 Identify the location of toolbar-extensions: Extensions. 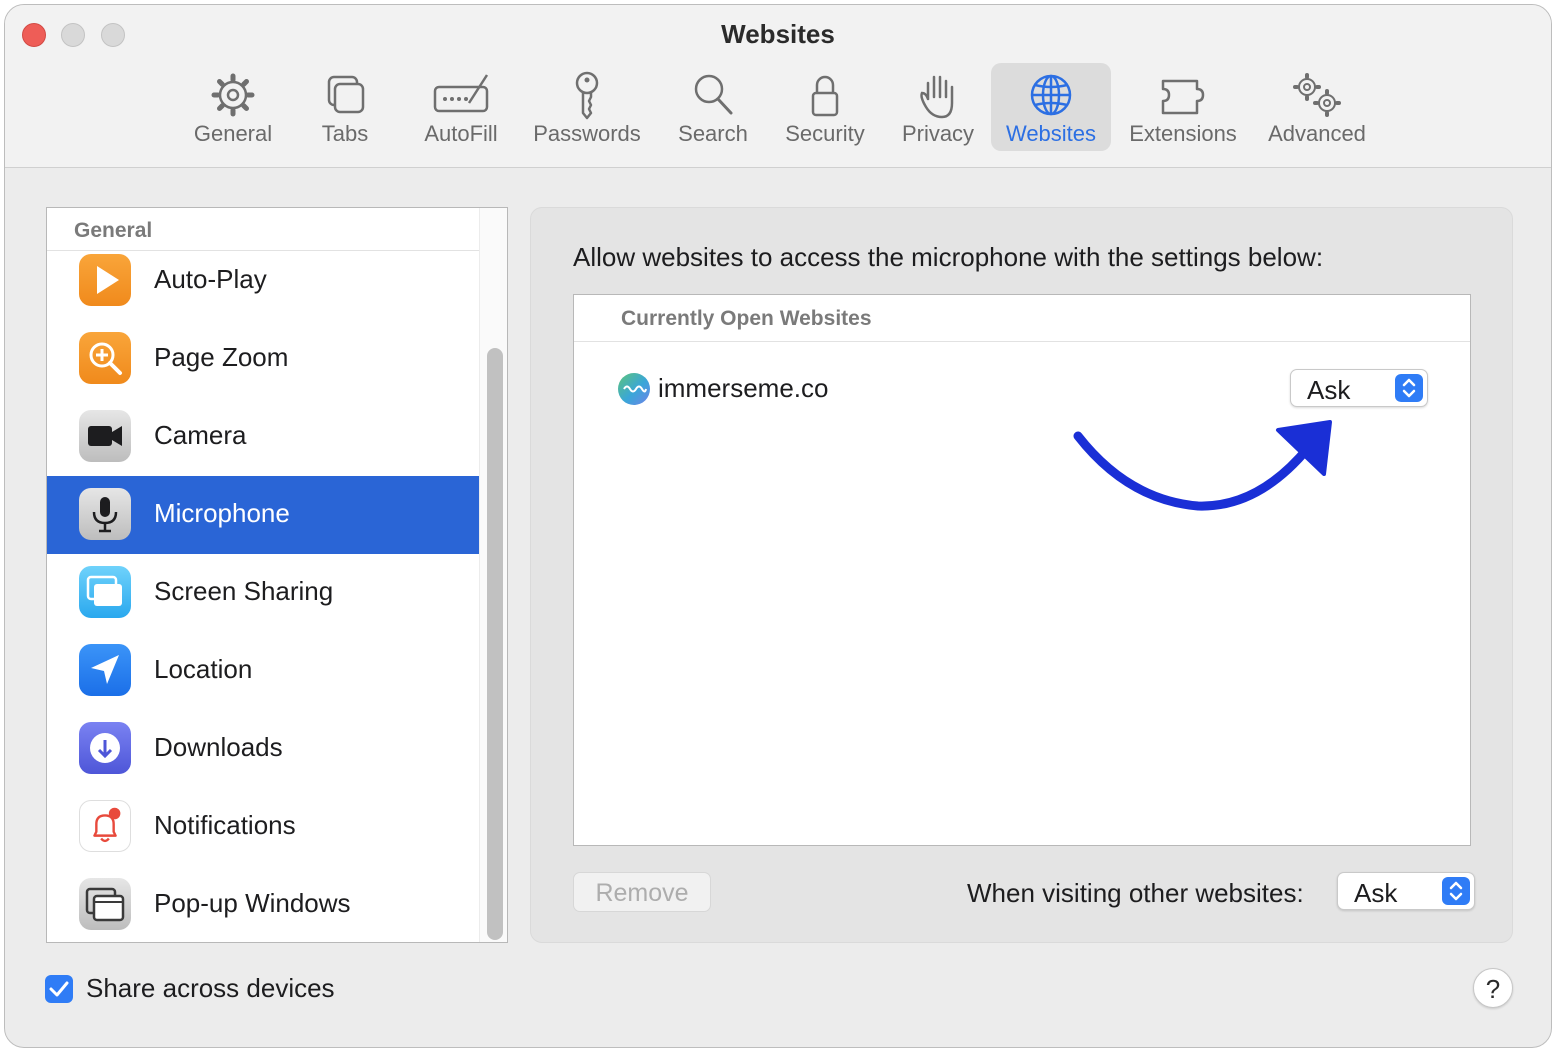
(1183, 107).